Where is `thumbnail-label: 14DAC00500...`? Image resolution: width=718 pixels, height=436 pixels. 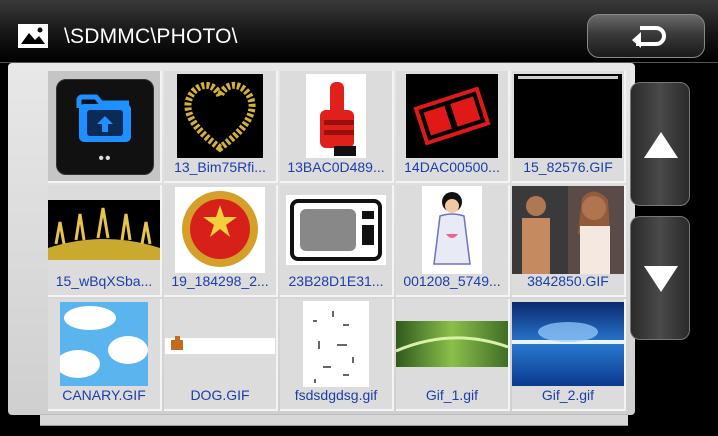 thumbnail-label: 14DAC00500... is located at coordinates (452, 167).